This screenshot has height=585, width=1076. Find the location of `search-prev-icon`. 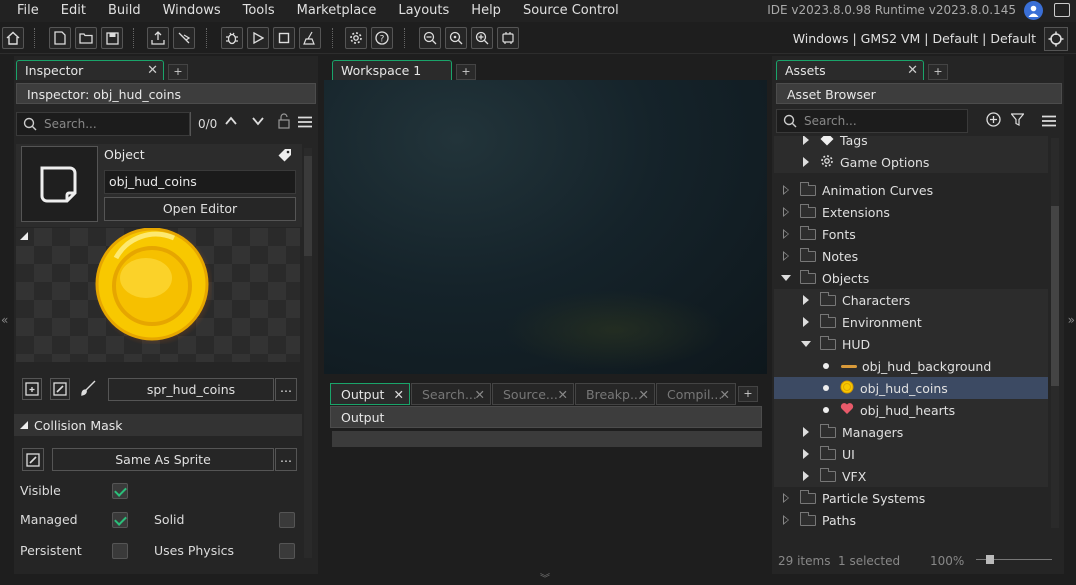

search-prev-icon is located at coordinates (231, 123).